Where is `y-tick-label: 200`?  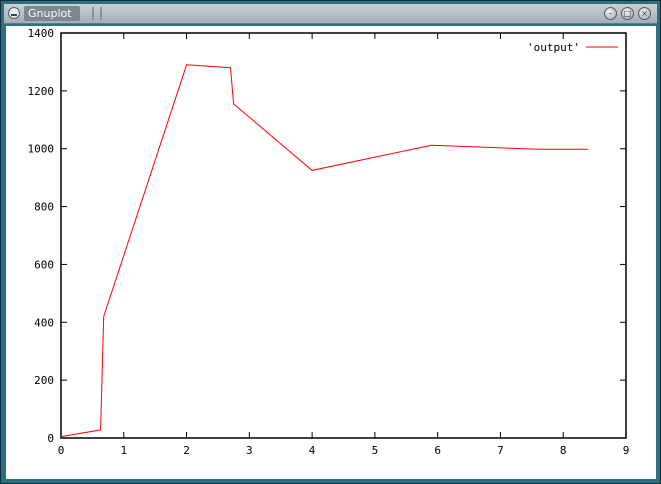
y-tick-label: 200 is located at coordinates (44, 380).